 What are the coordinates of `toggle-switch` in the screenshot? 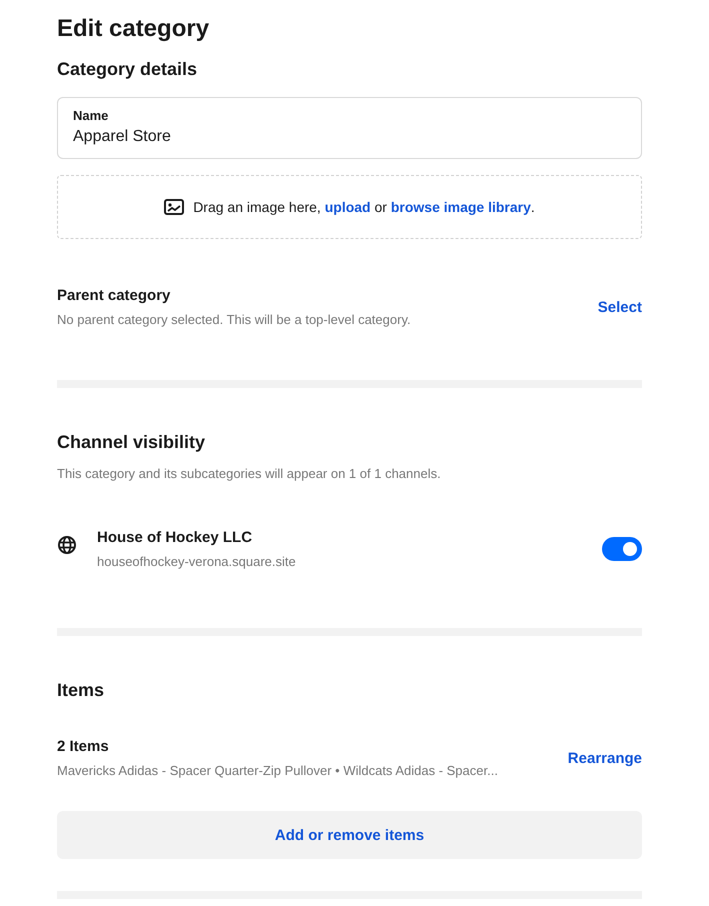 It's located at (622, 549).